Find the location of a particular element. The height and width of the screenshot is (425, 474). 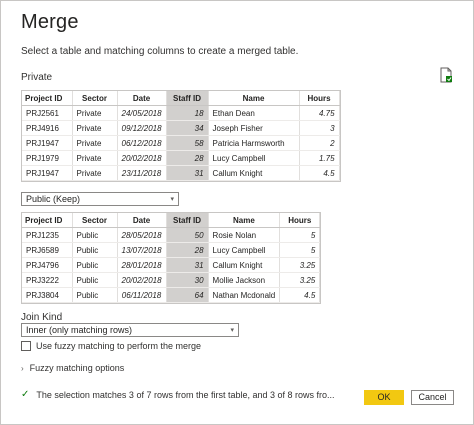

table-cell: 3 is located at coordinates (319, 128).